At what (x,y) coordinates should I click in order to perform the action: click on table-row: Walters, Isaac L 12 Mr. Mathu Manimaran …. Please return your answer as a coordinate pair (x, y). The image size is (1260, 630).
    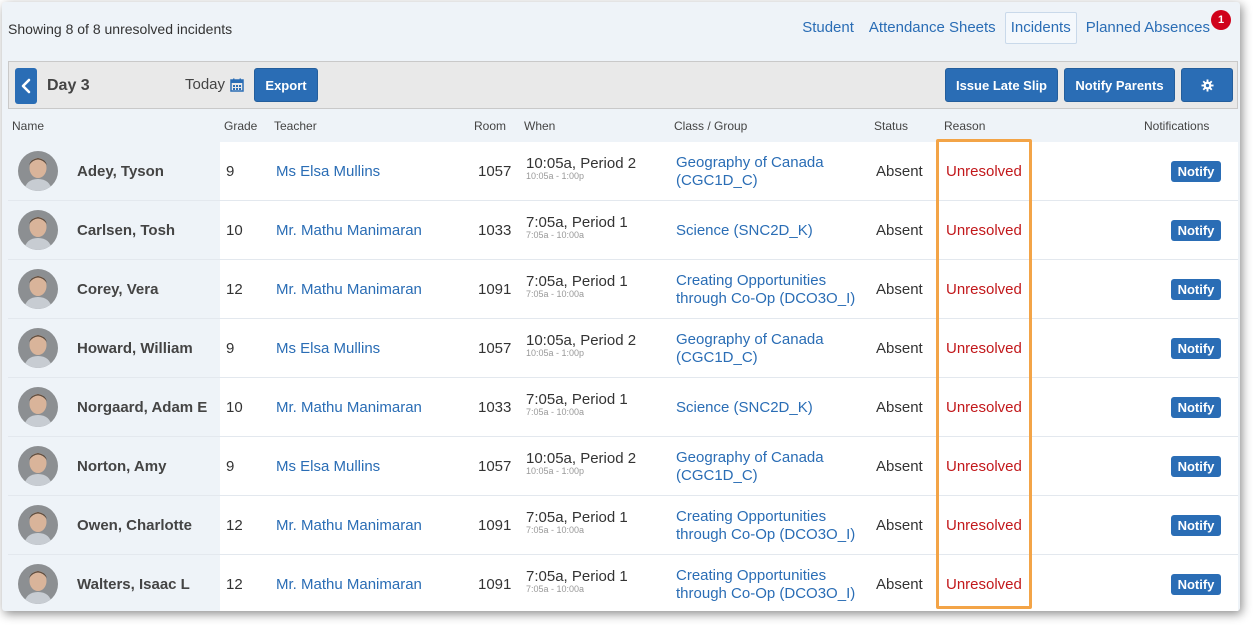
    Looking at the image, I should click on (623, 583).